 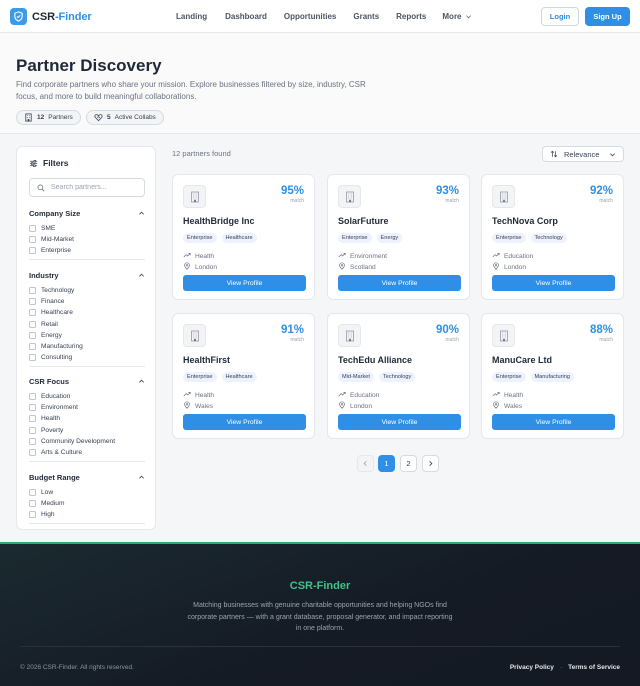 I want to click on filter-option: Medium, so click(x=87, y=503).